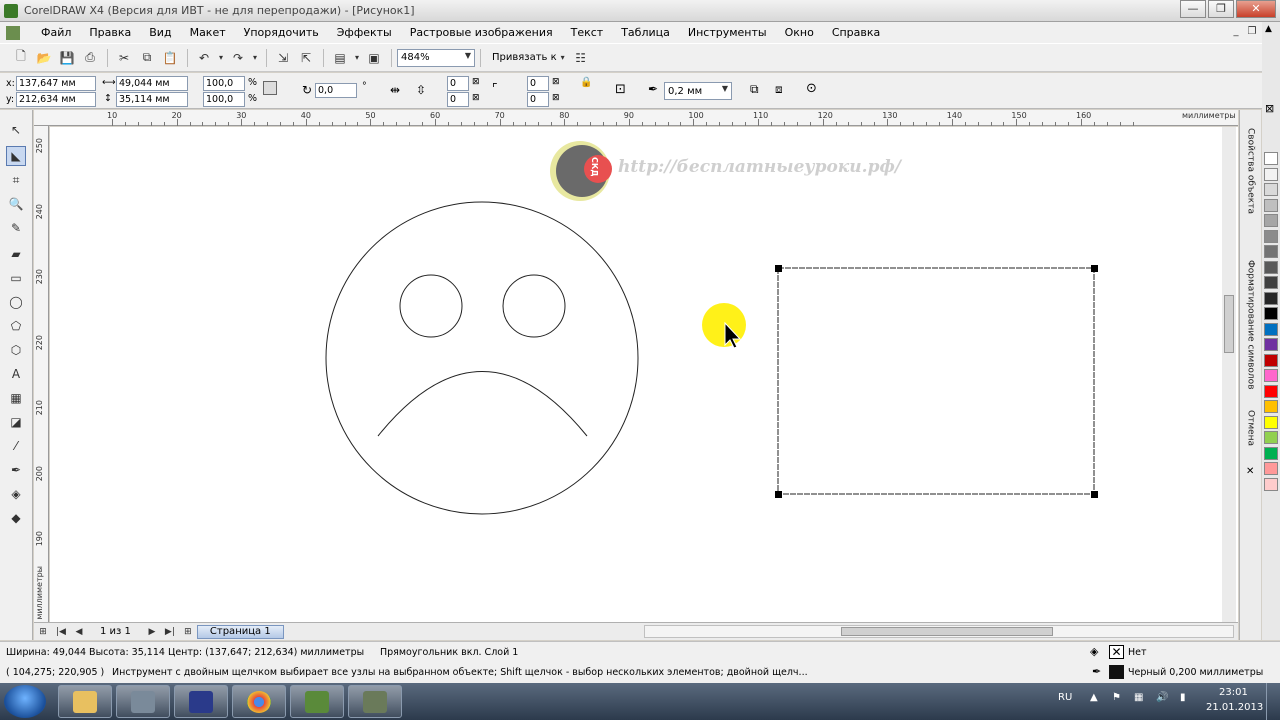  Describe the element at coordinates (204, 58) in the screenshot. I see `undo-icon: ↶` at that location.